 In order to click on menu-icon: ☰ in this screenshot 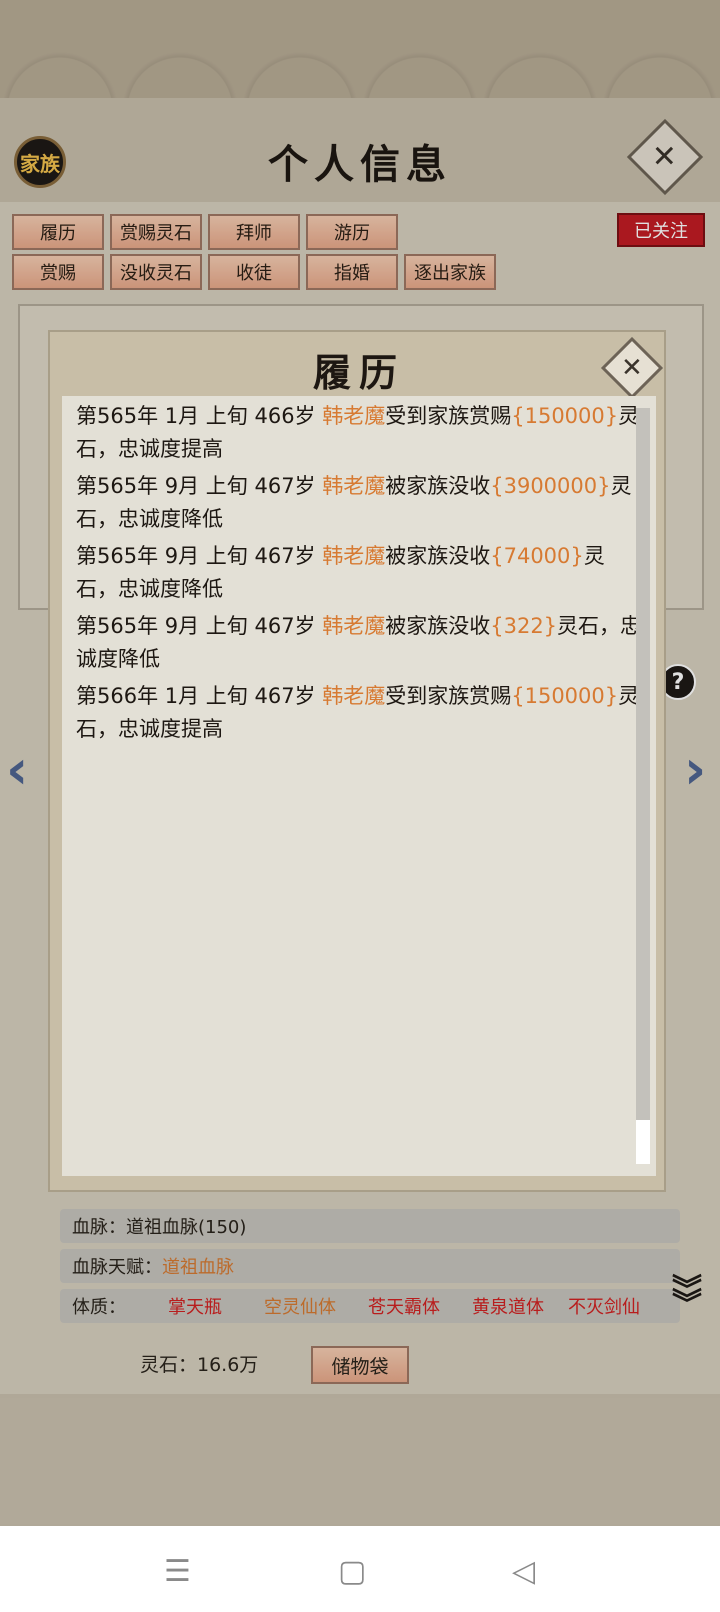, I will do `click(177, 1571)`.